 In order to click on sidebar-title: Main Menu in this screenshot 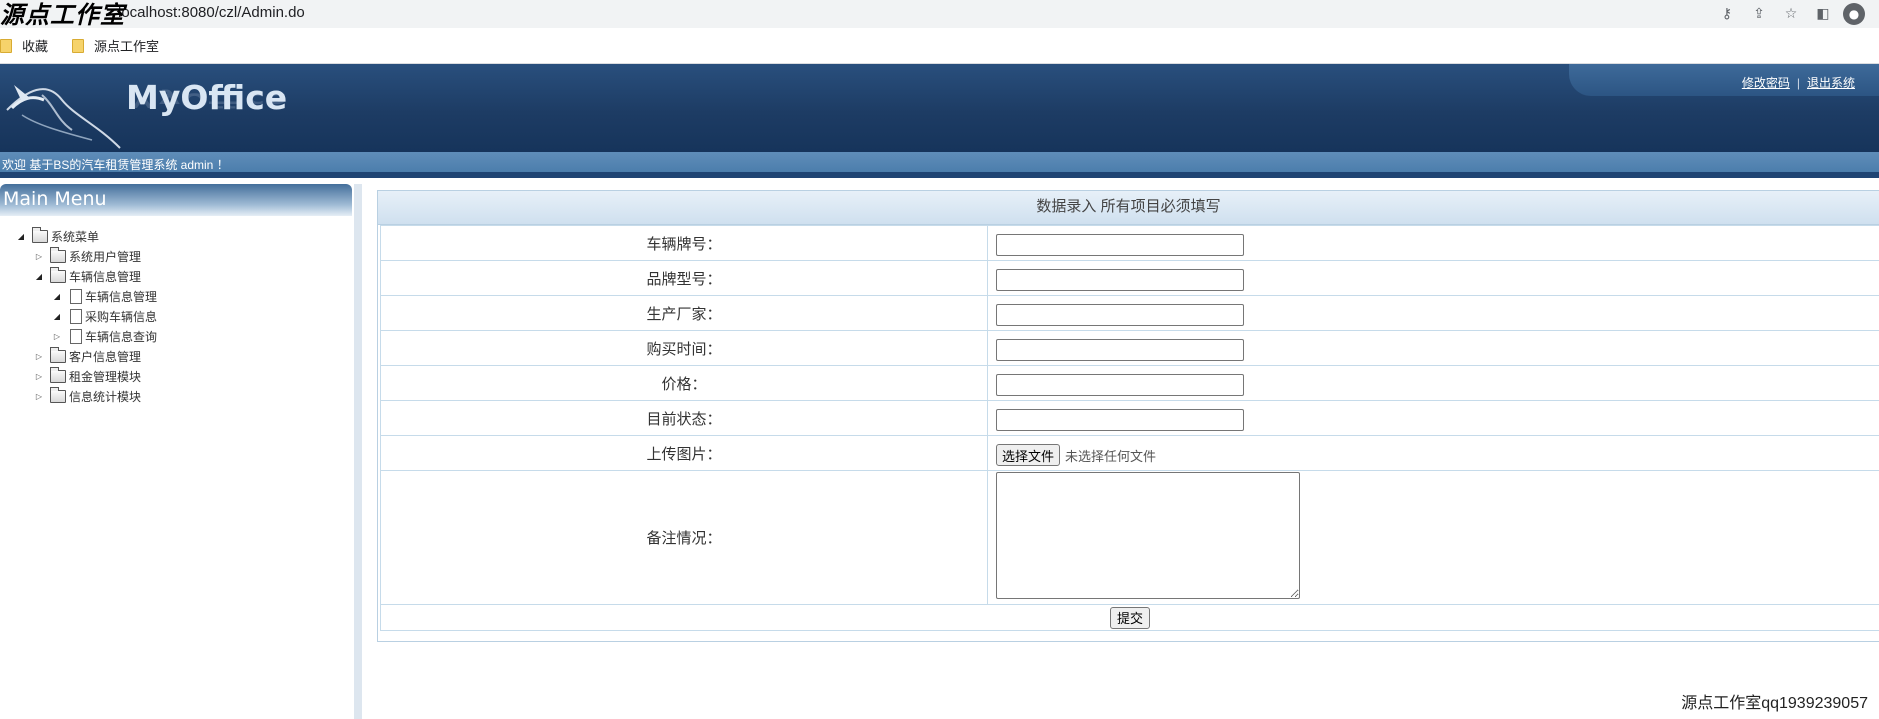, I will do `click(176, 200)`.